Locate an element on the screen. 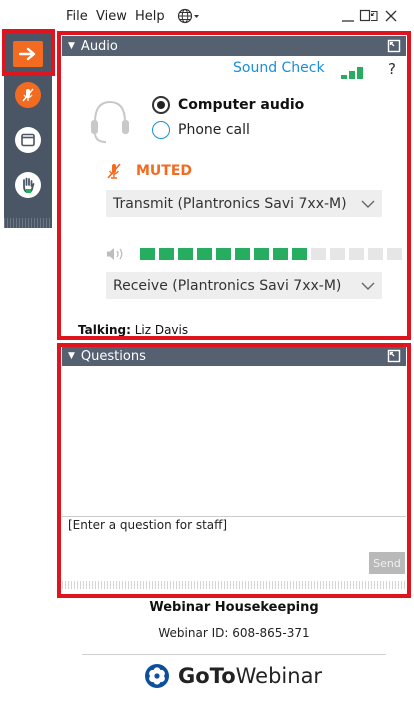 This screenshot has height=708, width=414. menu-help: Help is located at coordinates (150, 16).